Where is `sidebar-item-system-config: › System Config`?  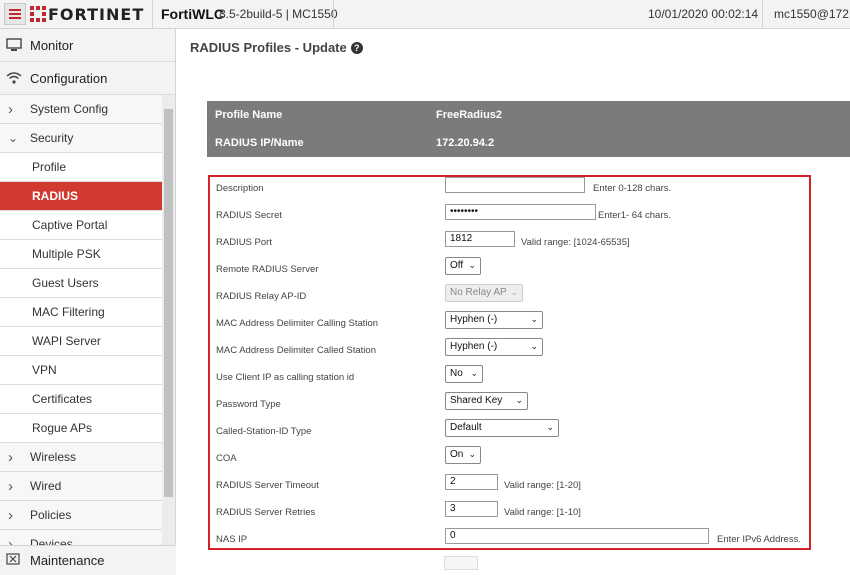
sidebar-item-system-config: › System Config is located at coordinates (81, 109).